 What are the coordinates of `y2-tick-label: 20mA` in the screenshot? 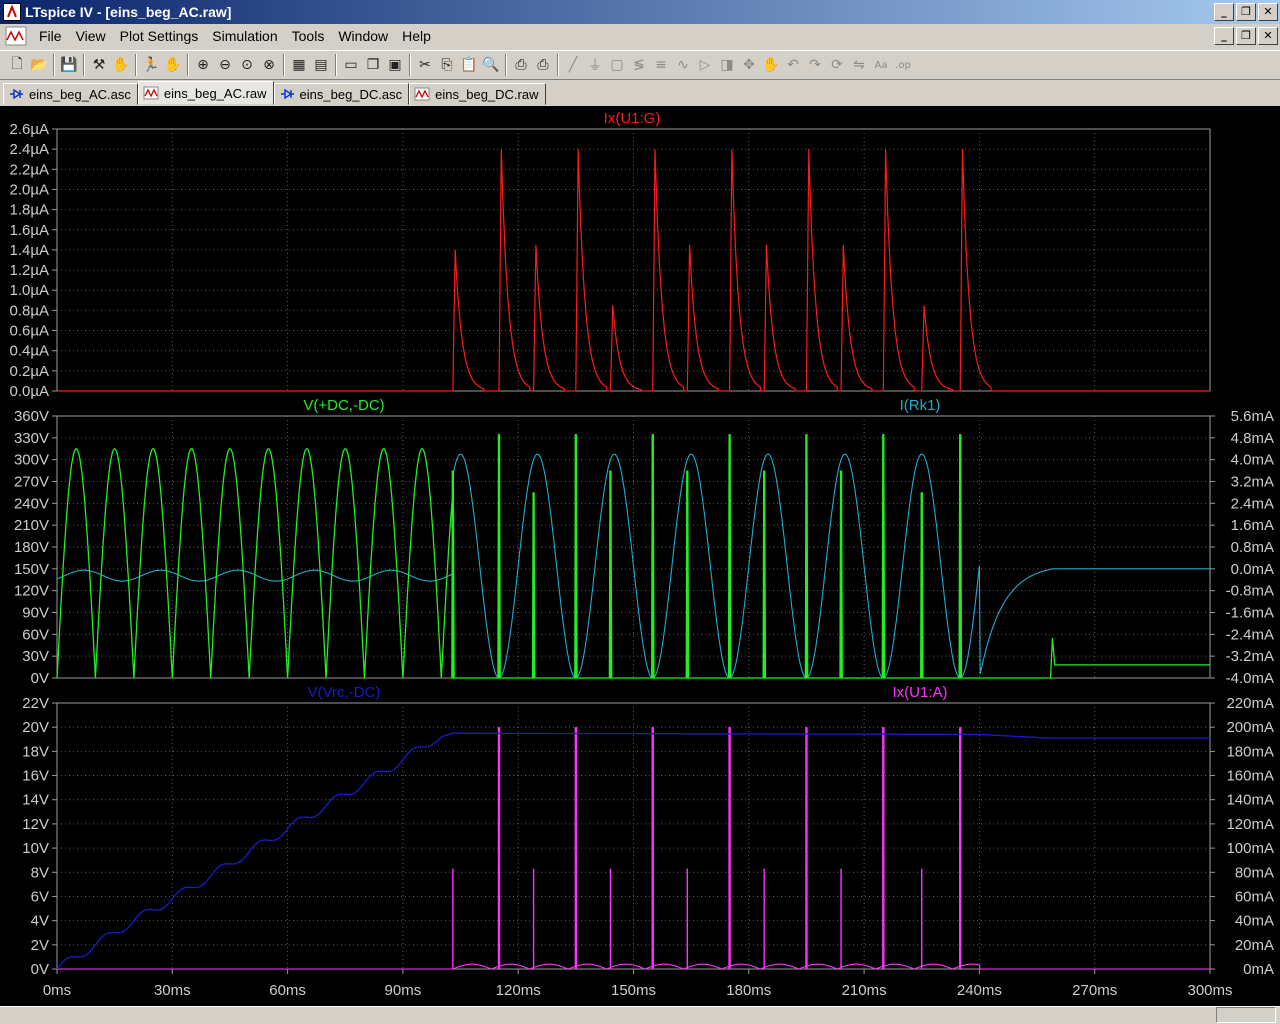 It's located at (1254, 945).